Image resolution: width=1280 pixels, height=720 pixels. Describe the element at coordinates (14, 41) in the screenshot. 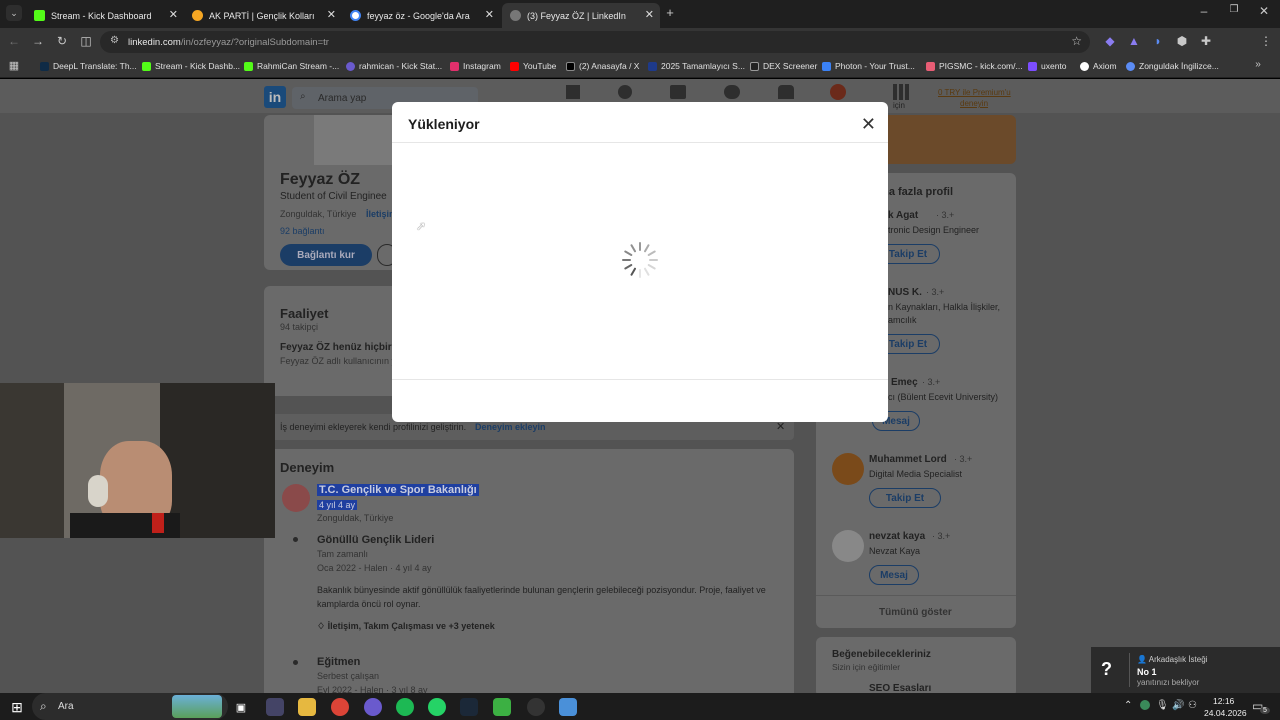

I see `back-icon: ←` at that location.